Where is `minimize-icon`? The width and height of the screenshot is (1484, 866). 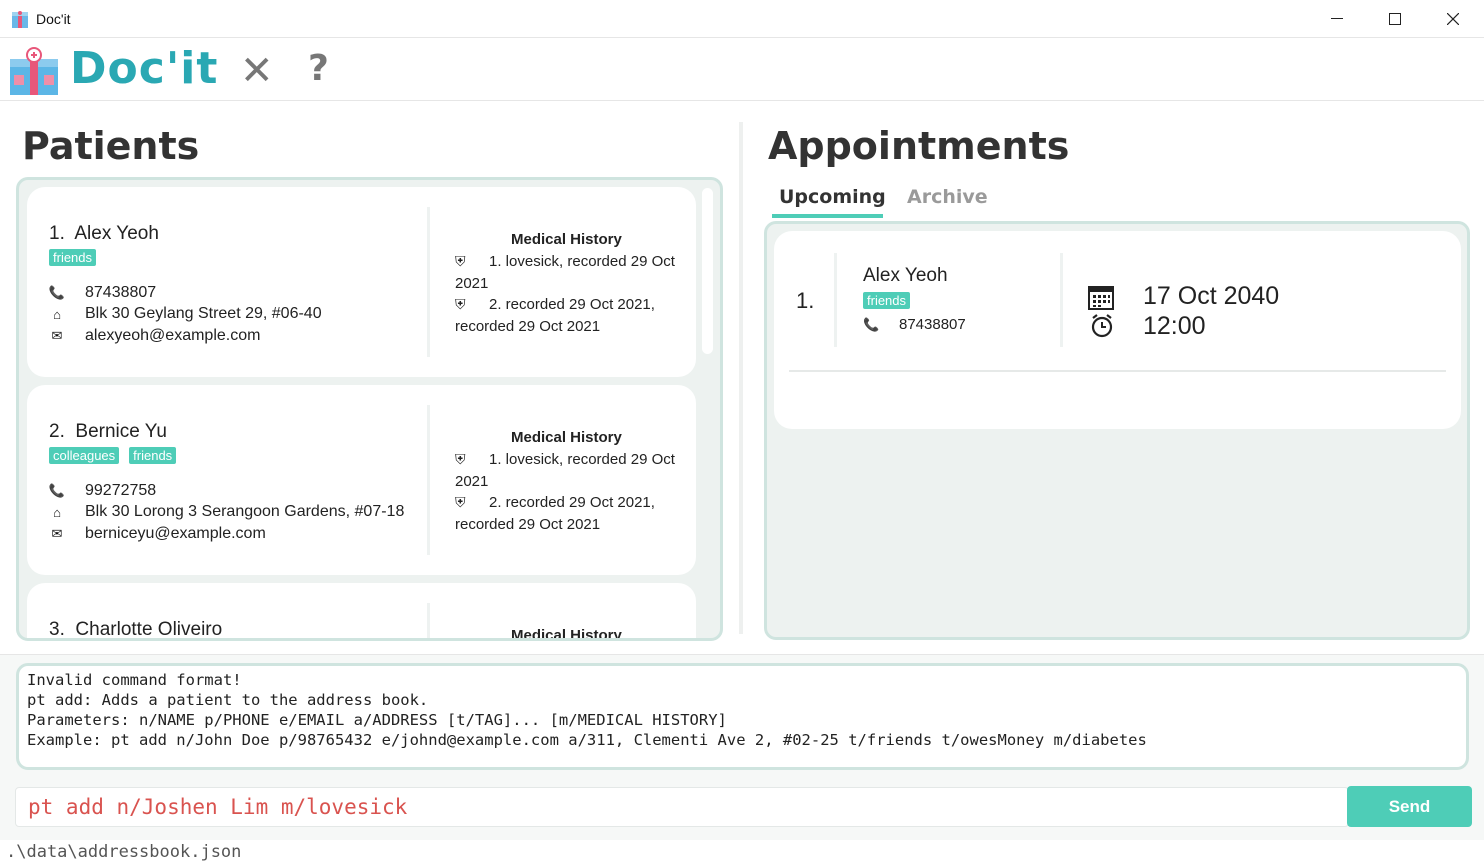
minimize-icon is located at coordinates (1337, 19).